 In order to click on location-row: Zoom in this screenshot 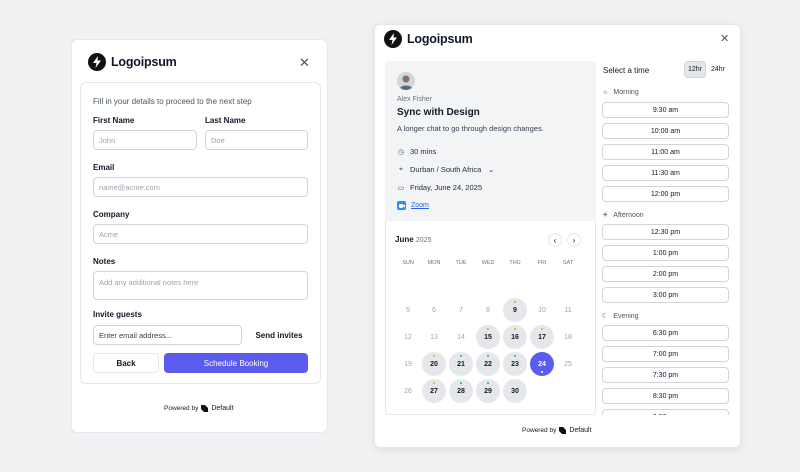, I will do `click(413, 205)`.